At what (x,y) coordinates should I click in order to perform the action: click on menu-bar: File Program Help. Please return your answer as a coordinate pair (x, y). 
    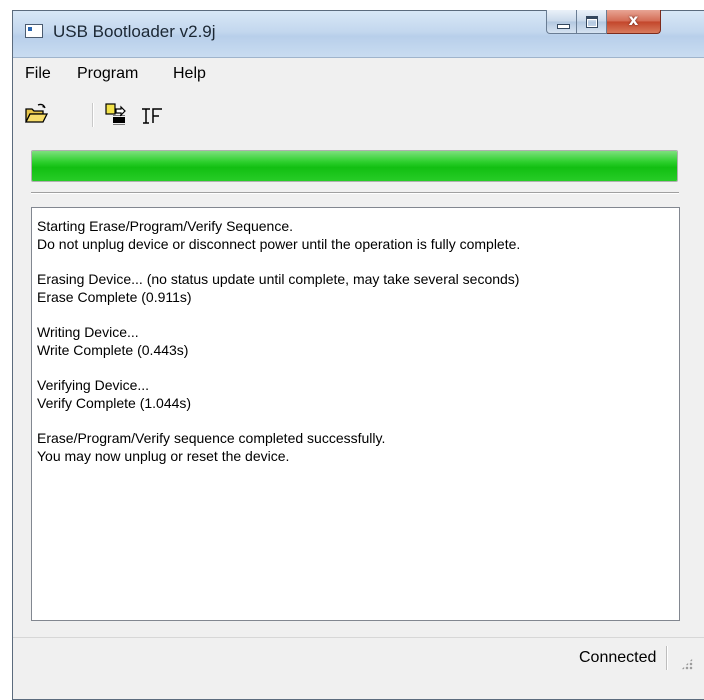
    Looking at the image, I should click on (358, 74).